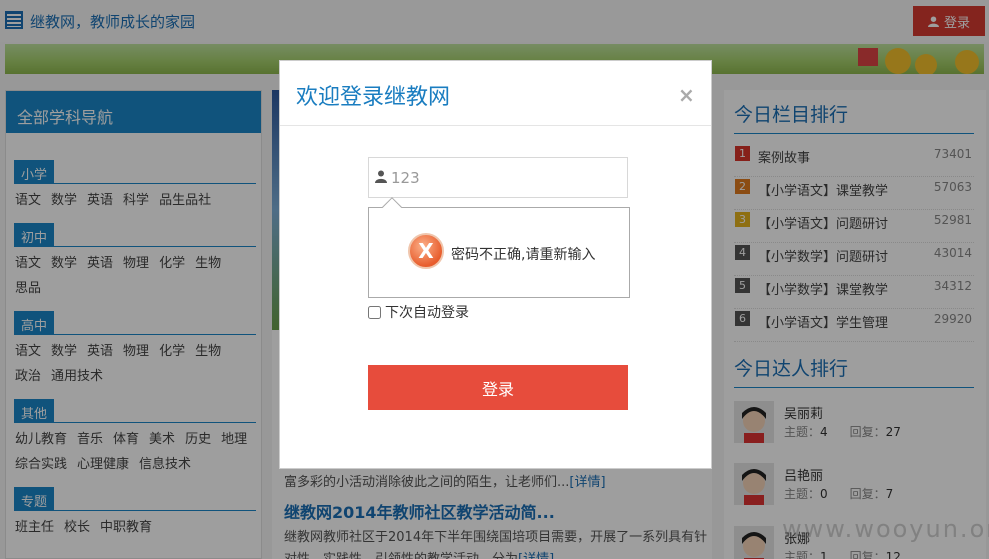  What do you see at coordinates (374, 312) in the screenshot?
I see `remember-checkbox` at bounding box center [374, 312].